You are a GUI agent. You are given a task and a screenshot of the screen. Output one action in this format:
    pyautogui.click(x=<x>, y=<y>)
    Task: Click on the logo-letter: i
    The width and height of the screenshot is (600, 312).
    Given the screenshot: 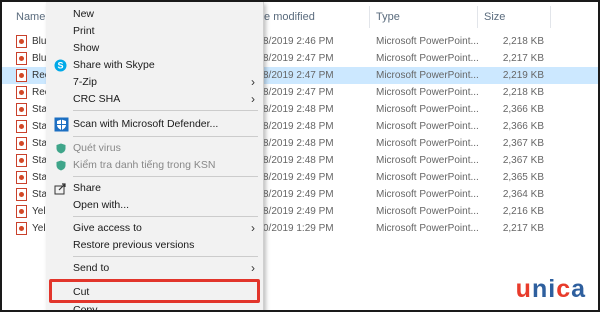 What is the action you would take?
    pyautogui.click(x=552, y=289)
    